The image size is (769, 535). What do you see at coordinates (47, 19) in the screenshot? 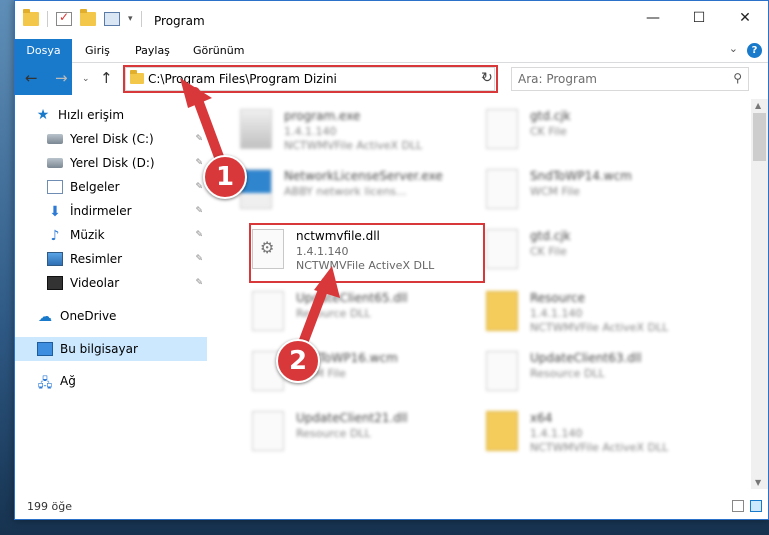
I see `divider` at bounding box center [47, 19].